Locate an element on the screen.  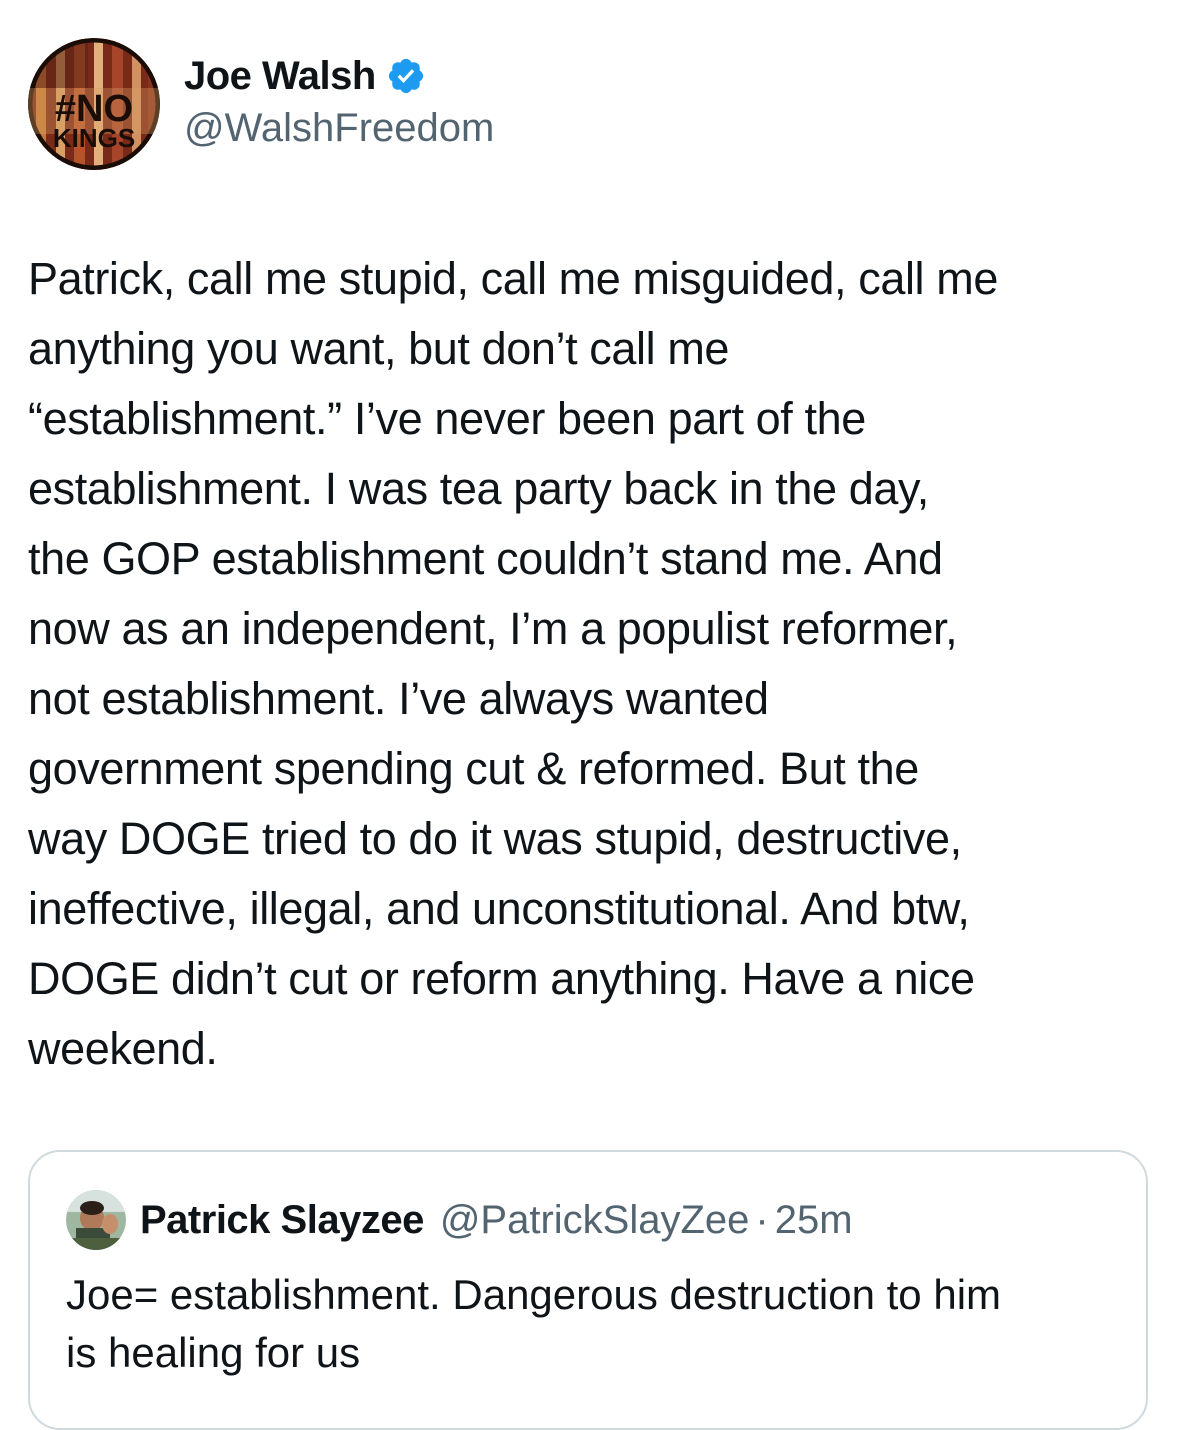
no-kings-avatar-image: #NO KINGS is located at coordinates (94, 104).